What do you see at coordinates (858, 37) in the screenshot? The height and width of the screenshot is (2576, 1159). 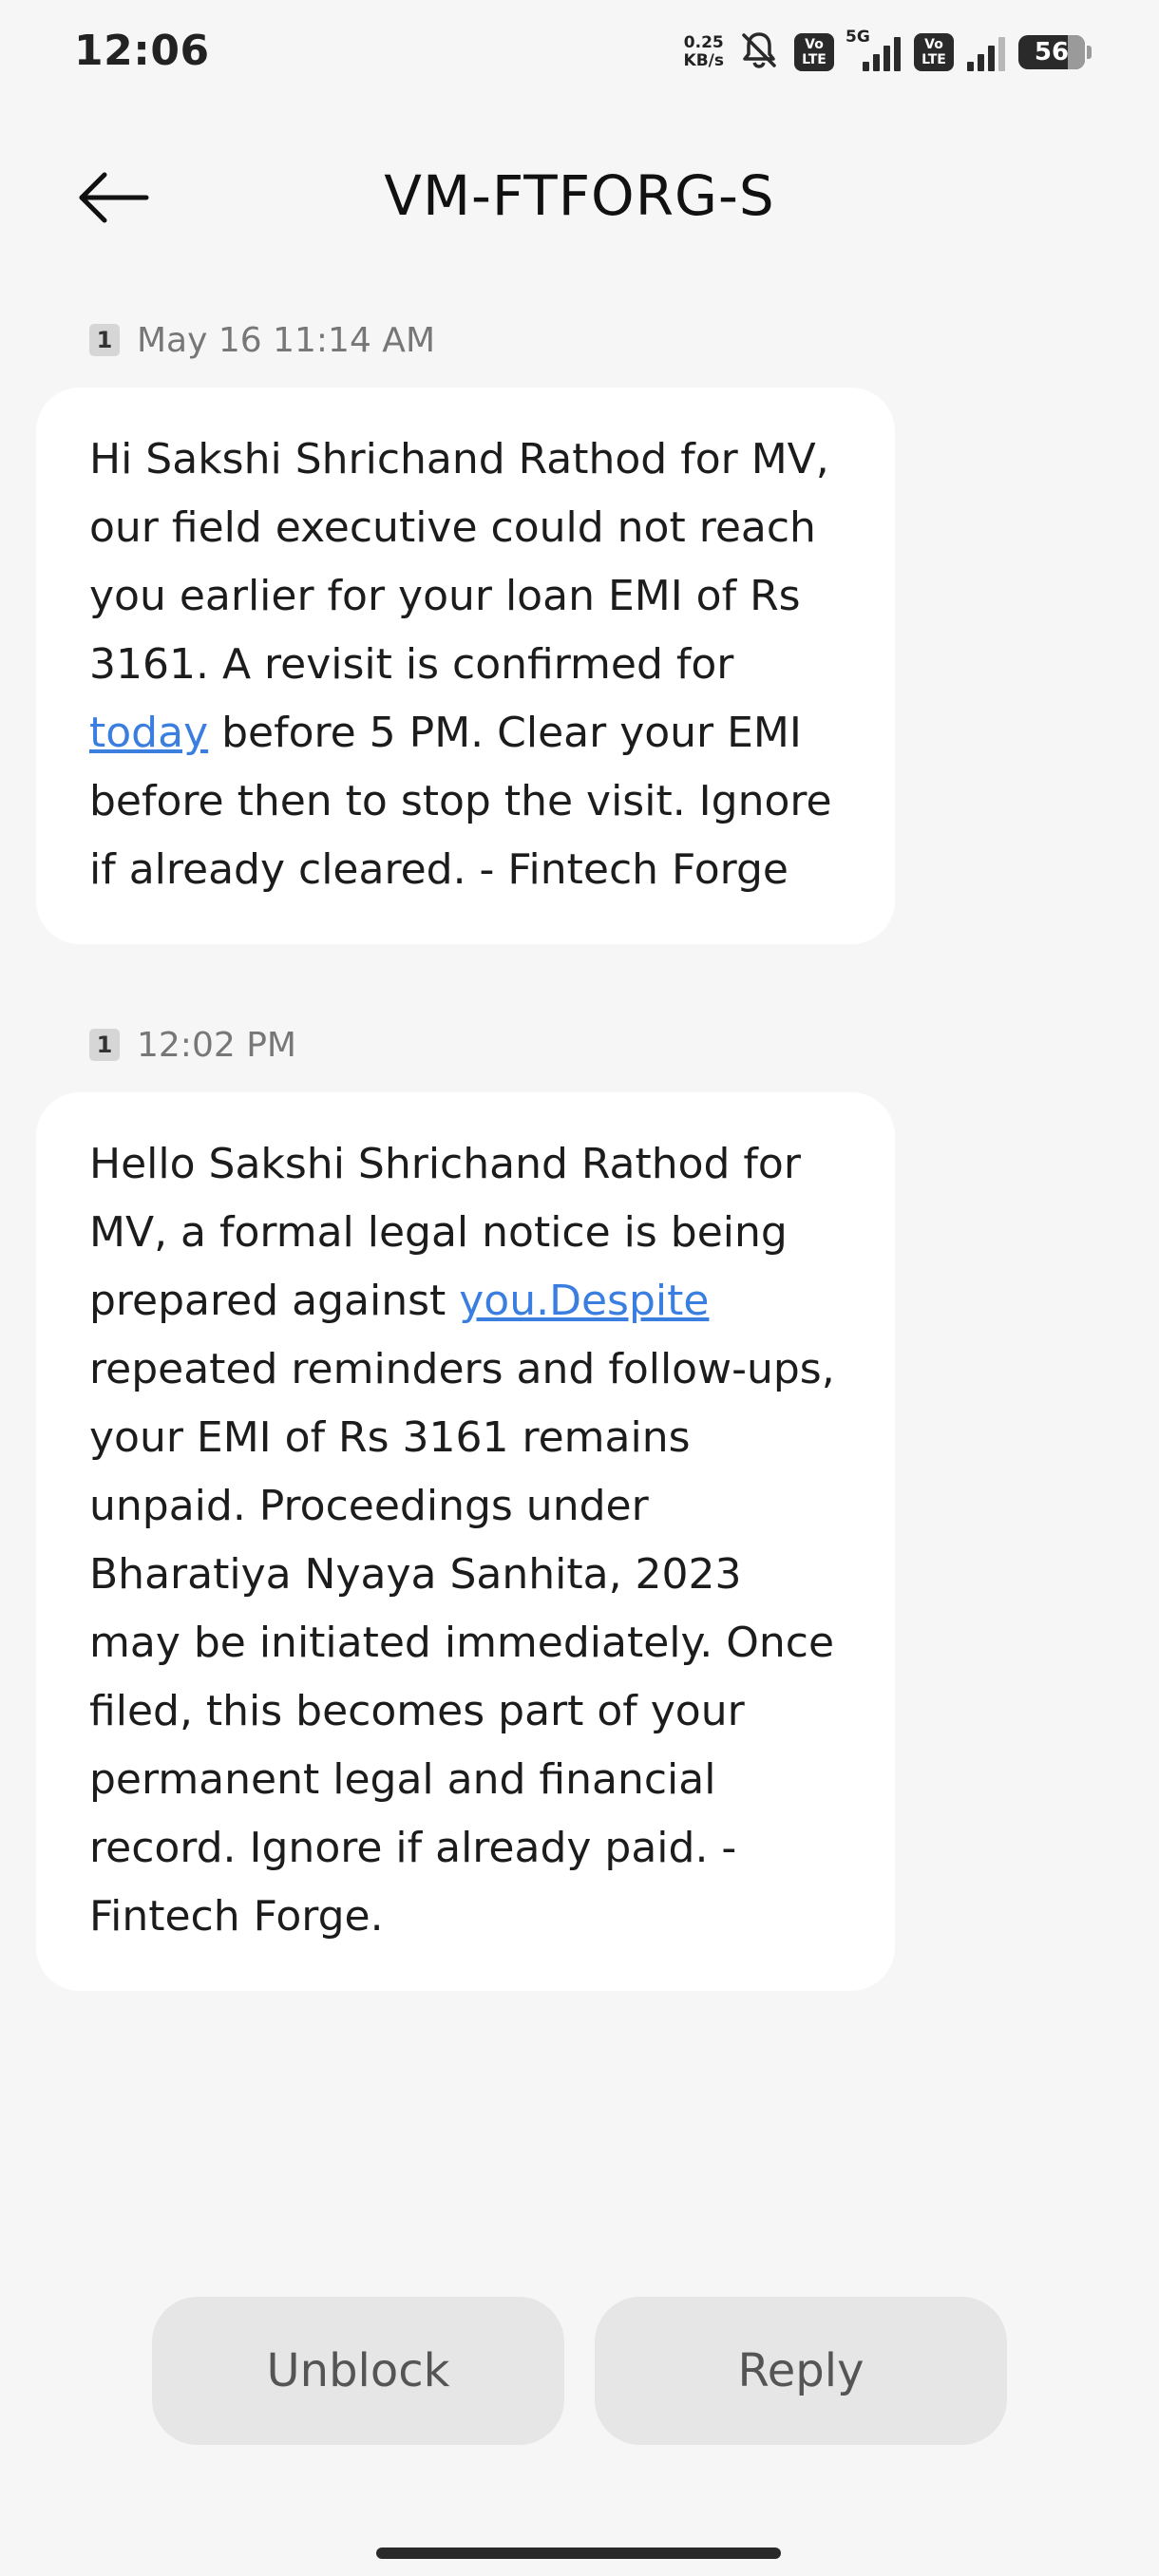 I see `network-type: 5G` at bounding box center [858, 37].